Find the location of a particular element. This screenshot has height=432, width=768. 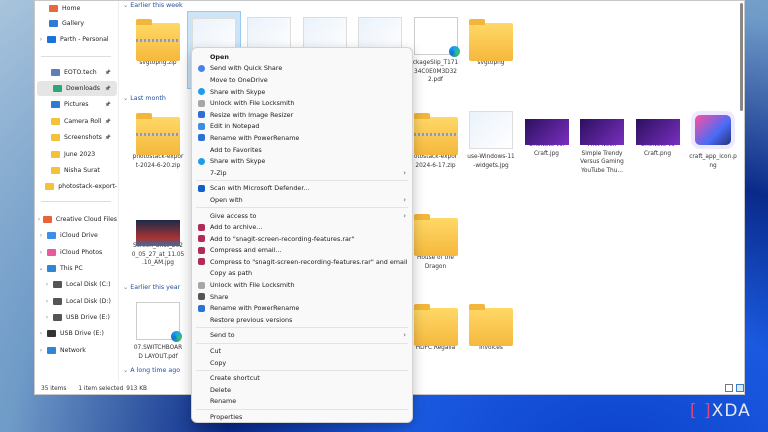

sidebar-item-home: Home is located at coordinates (76, 8).